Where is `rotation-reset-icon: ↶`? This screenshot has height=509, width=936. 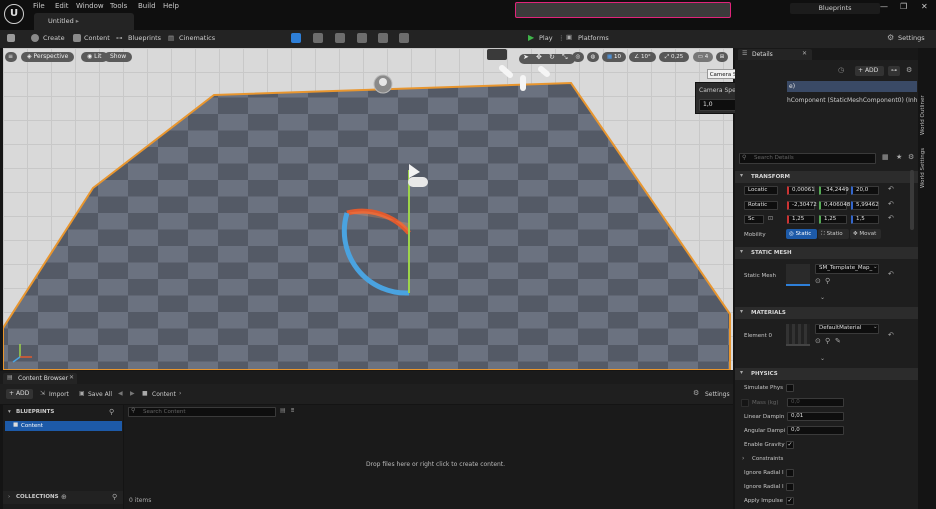 rotation-reset-icon: ↶ is located at coordinates (891, 204).